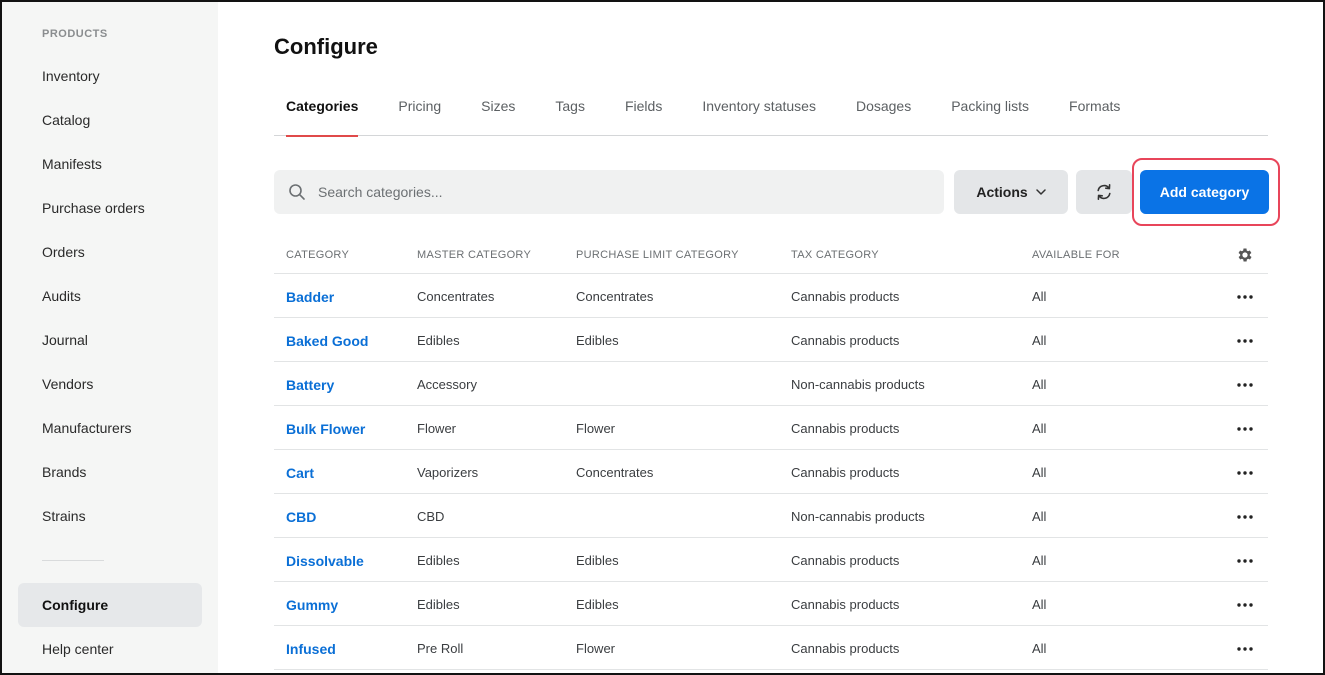  What do you see at coordinates (73, 560) in the screenshot?
I see `sidebar-divider` at bounding box center [73, 560].